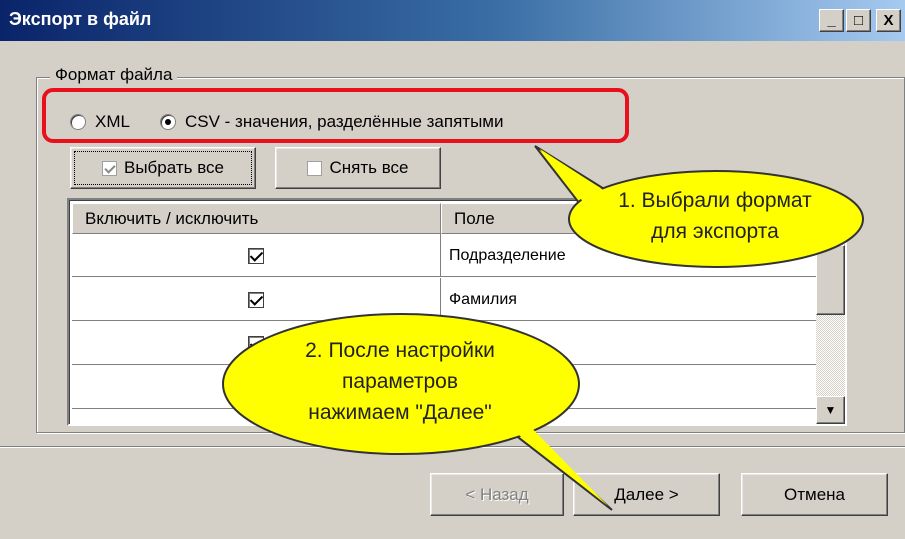 The height and width of the screenshot is (539, 905). What do you see at coordinates (400, 412) in the screenshot?
I see `callout-2-line-3: нажимаем "Далее"` at bounding box center [400, 412].